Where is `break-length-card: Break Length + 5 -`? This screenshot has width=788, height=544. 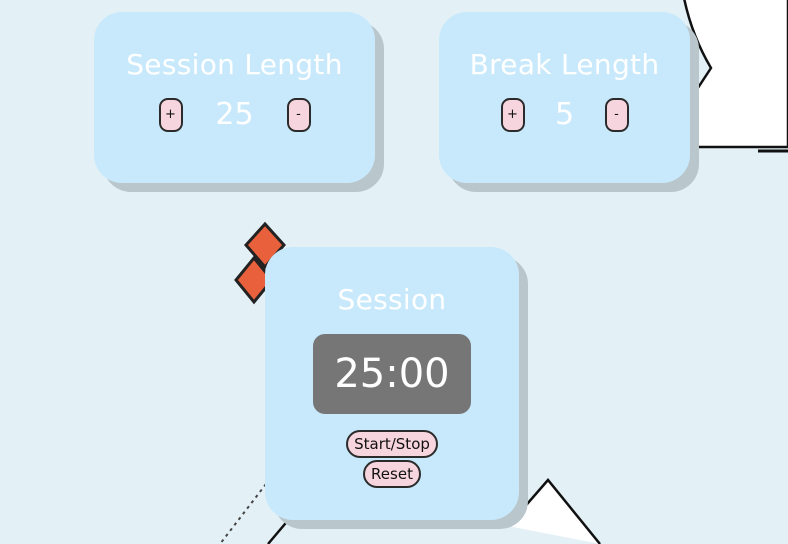 break-length-card: Break Length + 5 - is located at coordinates (564, 97).